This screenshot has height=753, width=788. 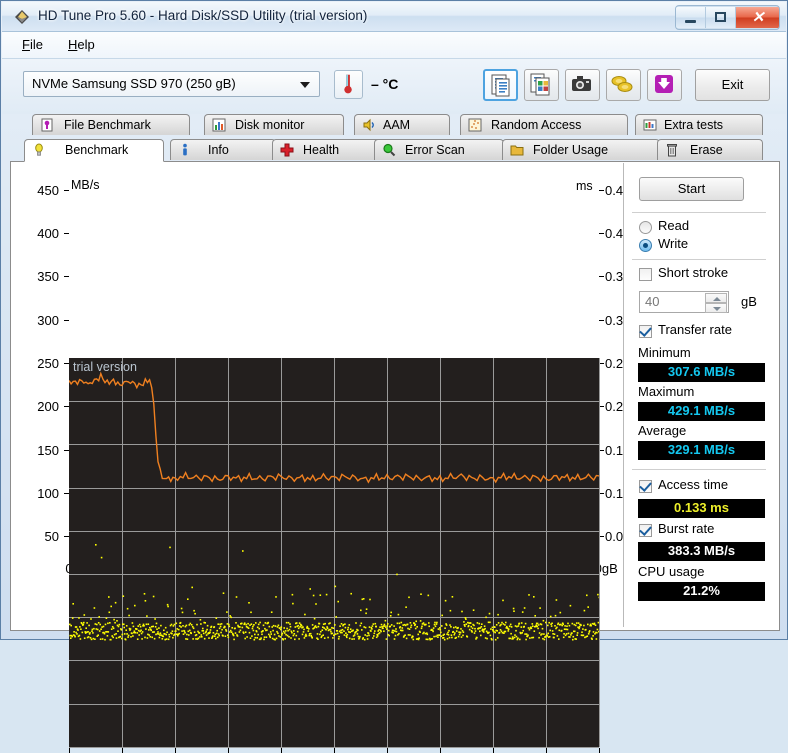 What do you see at coordinates (691, 17) in the screenshot?
I see `minimize-icon` at bounding box center [691, 17].